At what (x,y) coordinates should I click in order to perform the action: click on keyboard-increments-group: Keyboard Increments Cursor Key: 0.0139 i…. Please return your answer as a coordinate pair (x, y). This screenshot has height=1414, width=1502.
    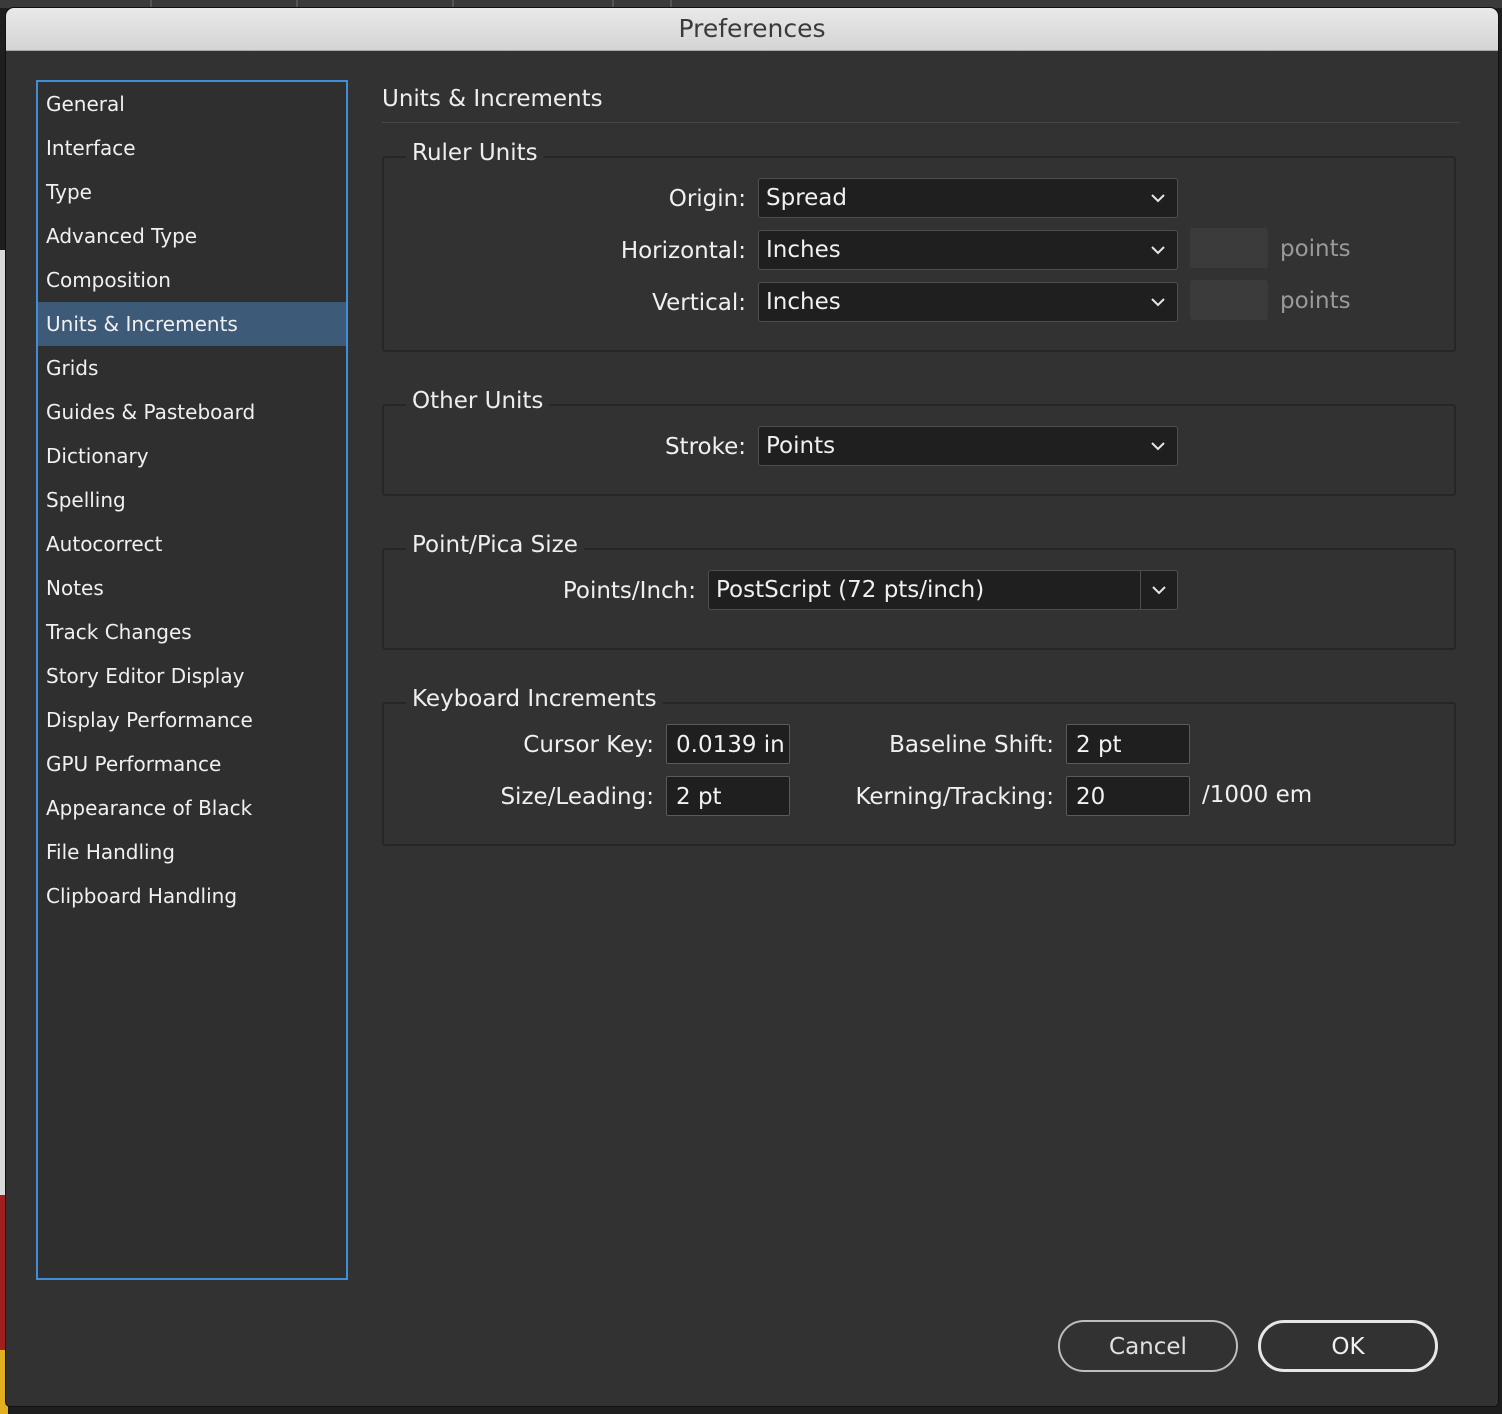
    Looking at the image, I should click on (919, 766).